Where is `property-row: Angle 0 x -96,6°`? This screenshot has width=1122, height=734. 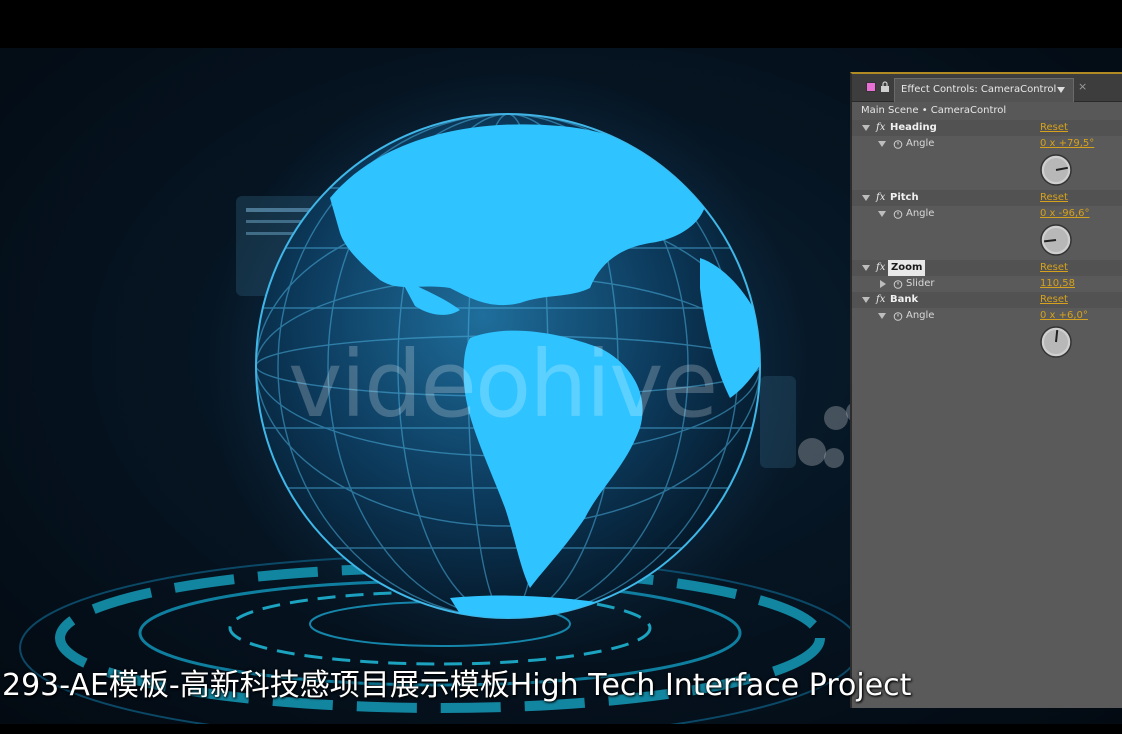 property-row: Angle 0 x -96,6° is located at coordinates (987, 214).